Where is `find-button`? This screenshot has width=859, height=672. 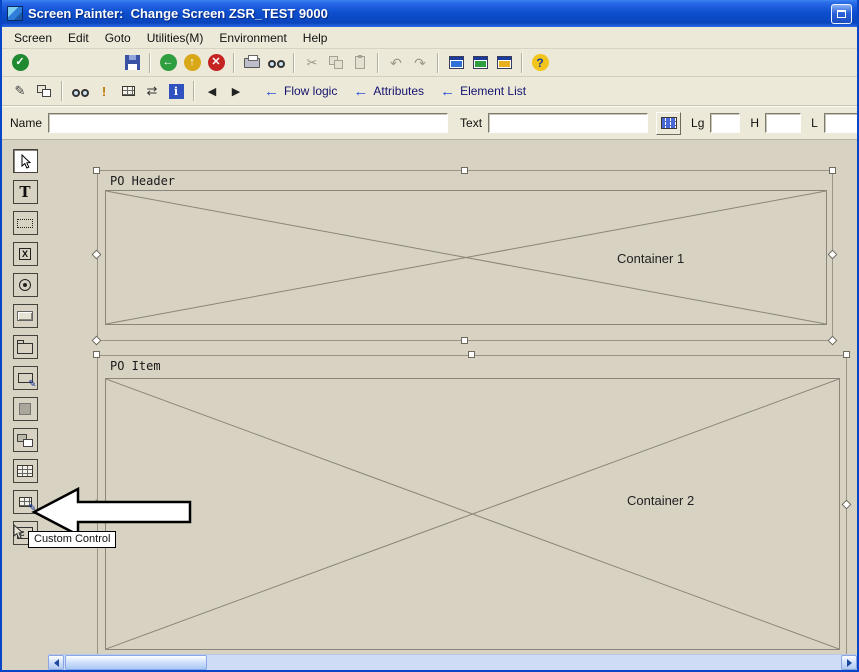
find-button is located at coordinates (276, 62).